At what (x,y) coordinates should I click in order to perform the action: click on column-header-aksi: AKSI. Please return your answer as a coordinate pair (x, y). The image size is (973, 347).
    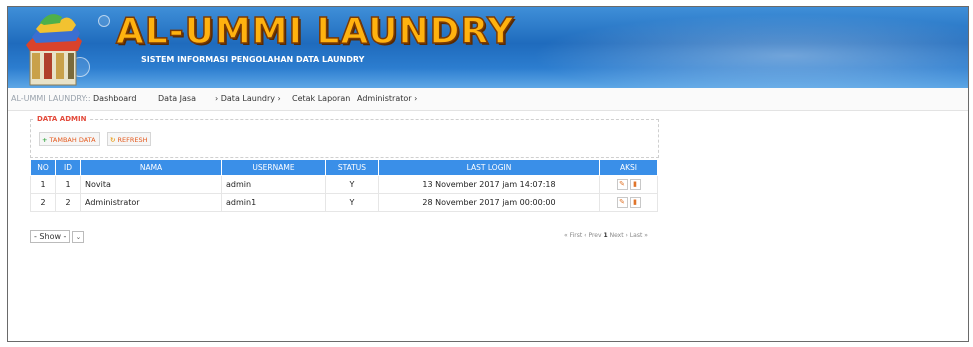
    Looking at the image, I should click on (628, 167).